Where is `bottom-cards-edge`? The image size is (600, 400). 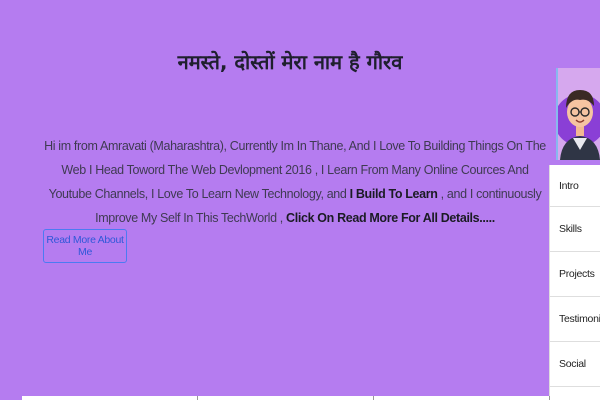 bottom-cards-edge is located at coordinates (286, 398).